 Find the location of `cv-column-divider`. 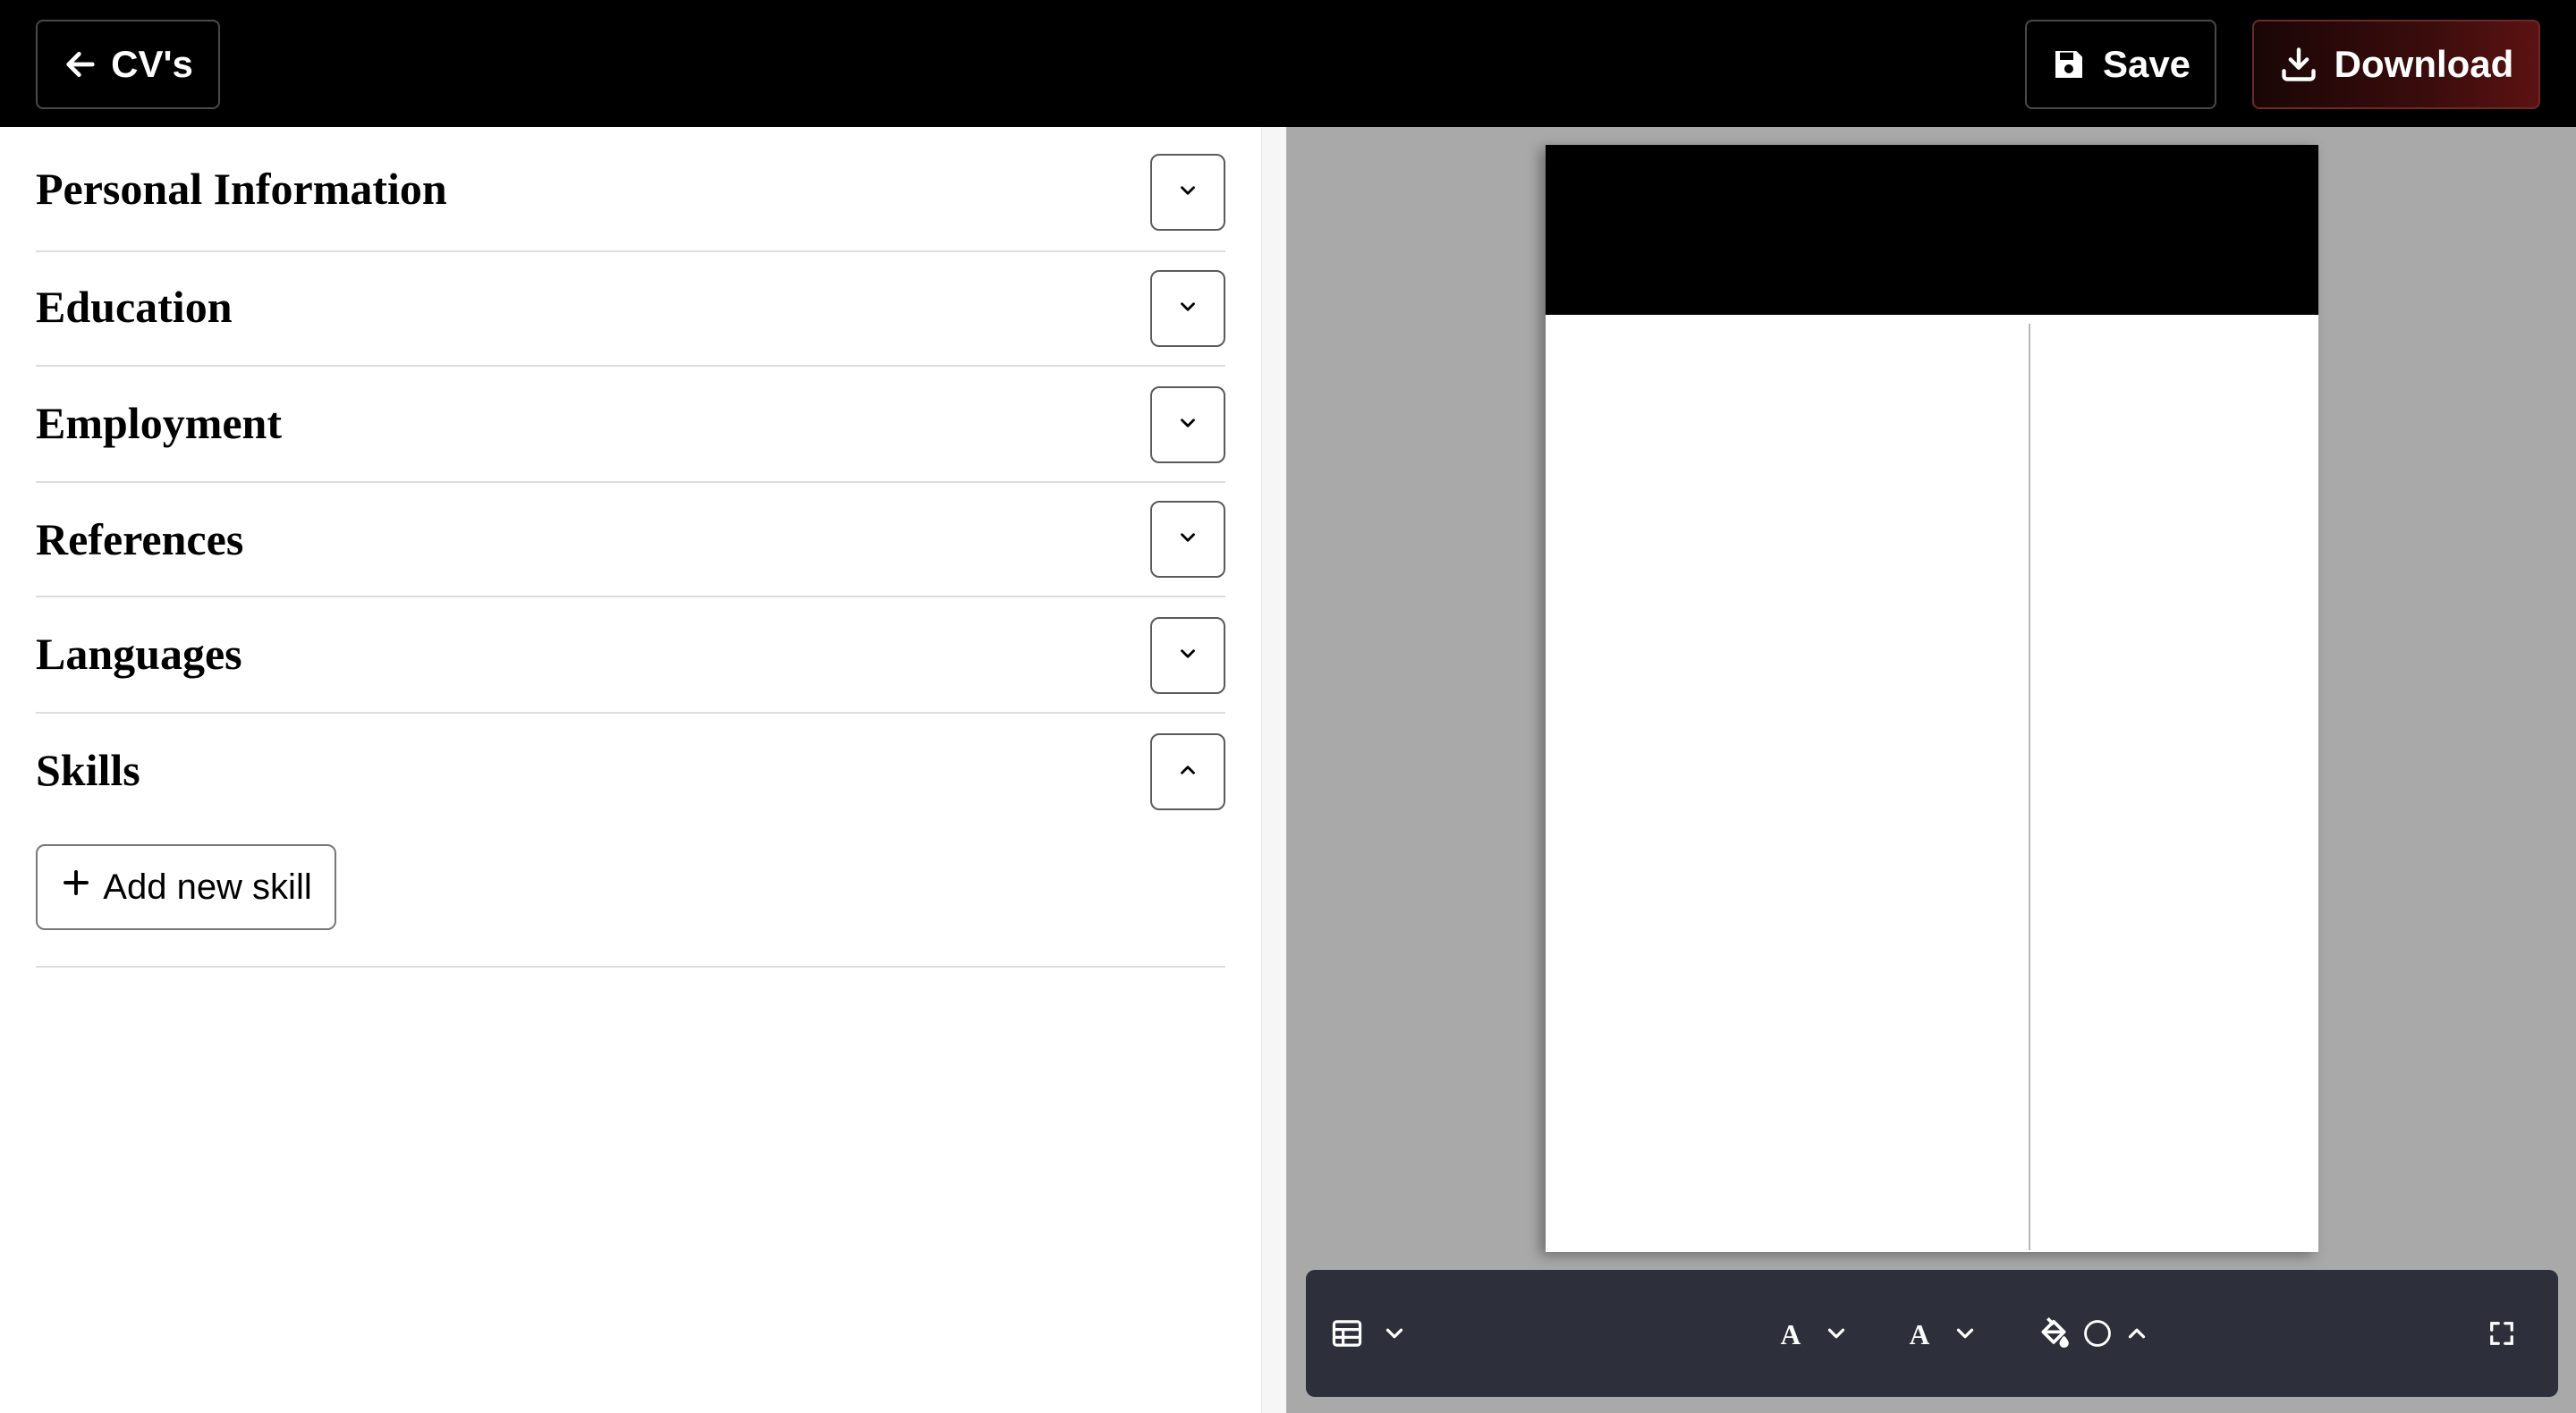

cv-column-divider is located at coordinates (2029, 787).